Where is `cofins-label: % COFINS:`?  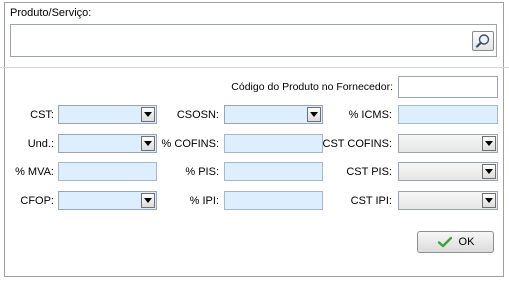
cofins-label: % COFINS: is located at coordinates (190, 144).